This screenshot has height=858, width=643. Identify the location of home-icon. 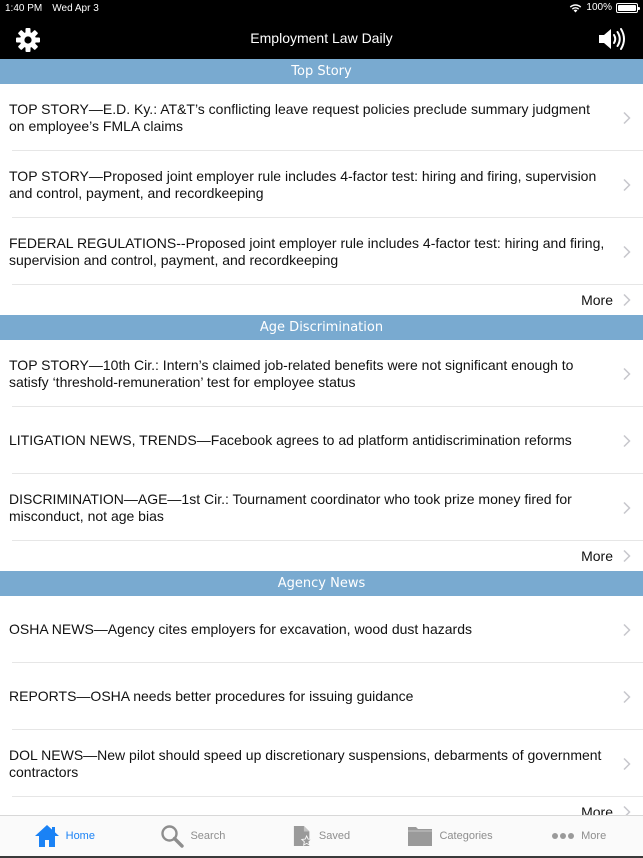
(46, 836).